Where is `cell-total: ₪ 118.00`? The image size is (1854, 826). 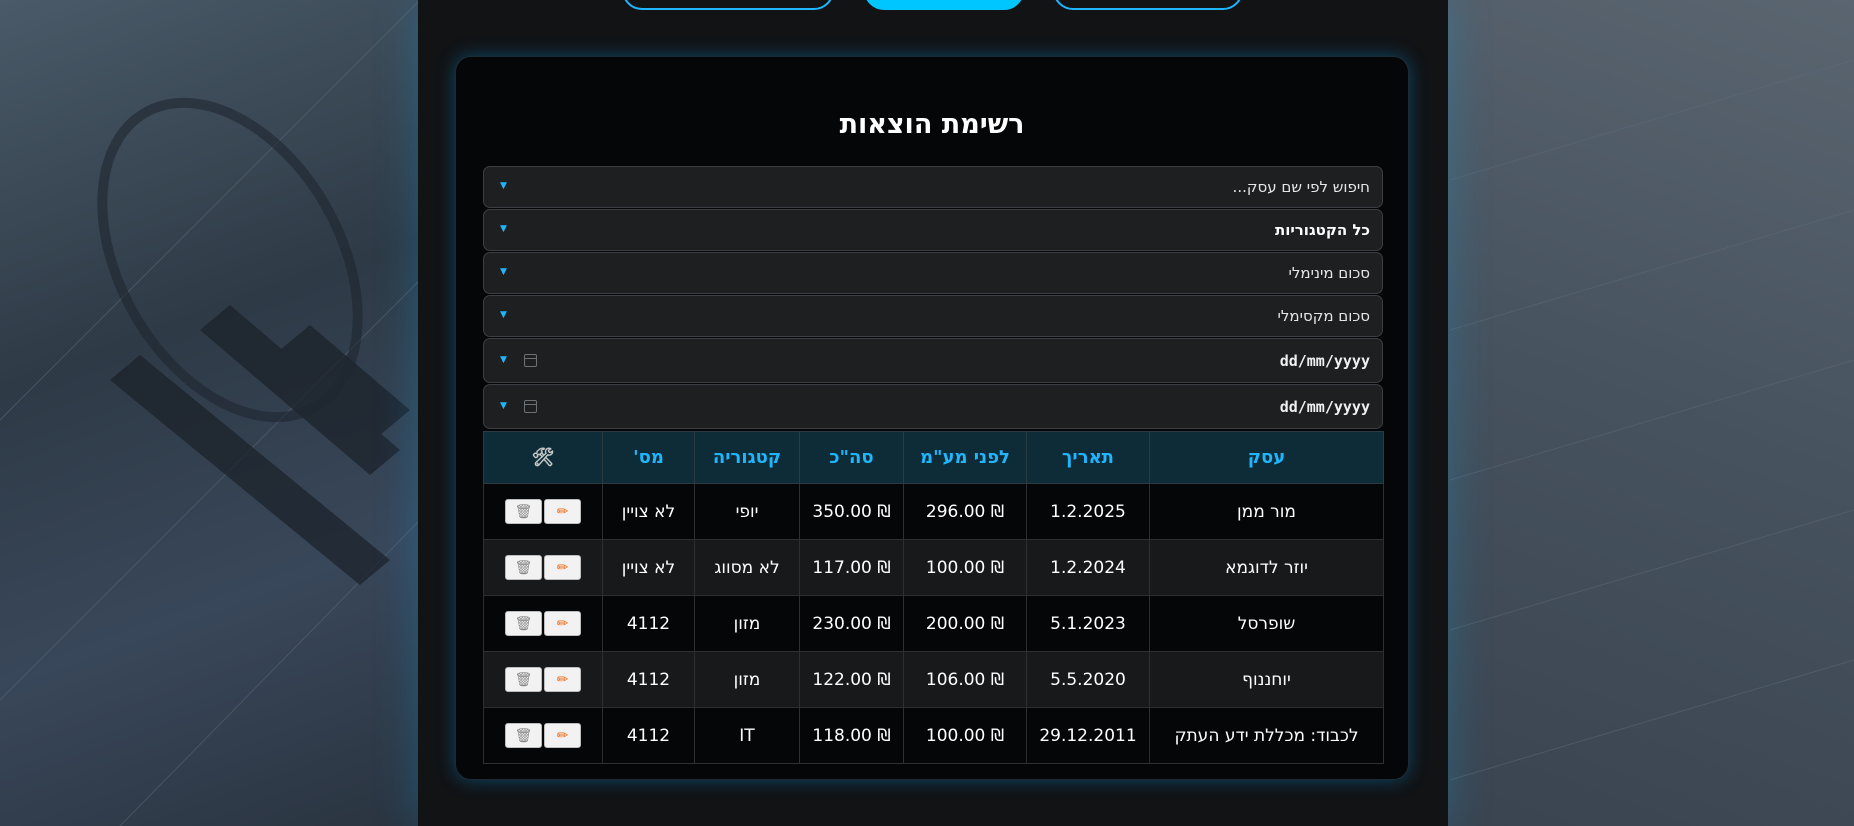 cell-total: ₪ 118.00 is located at coordinates (851, 735).